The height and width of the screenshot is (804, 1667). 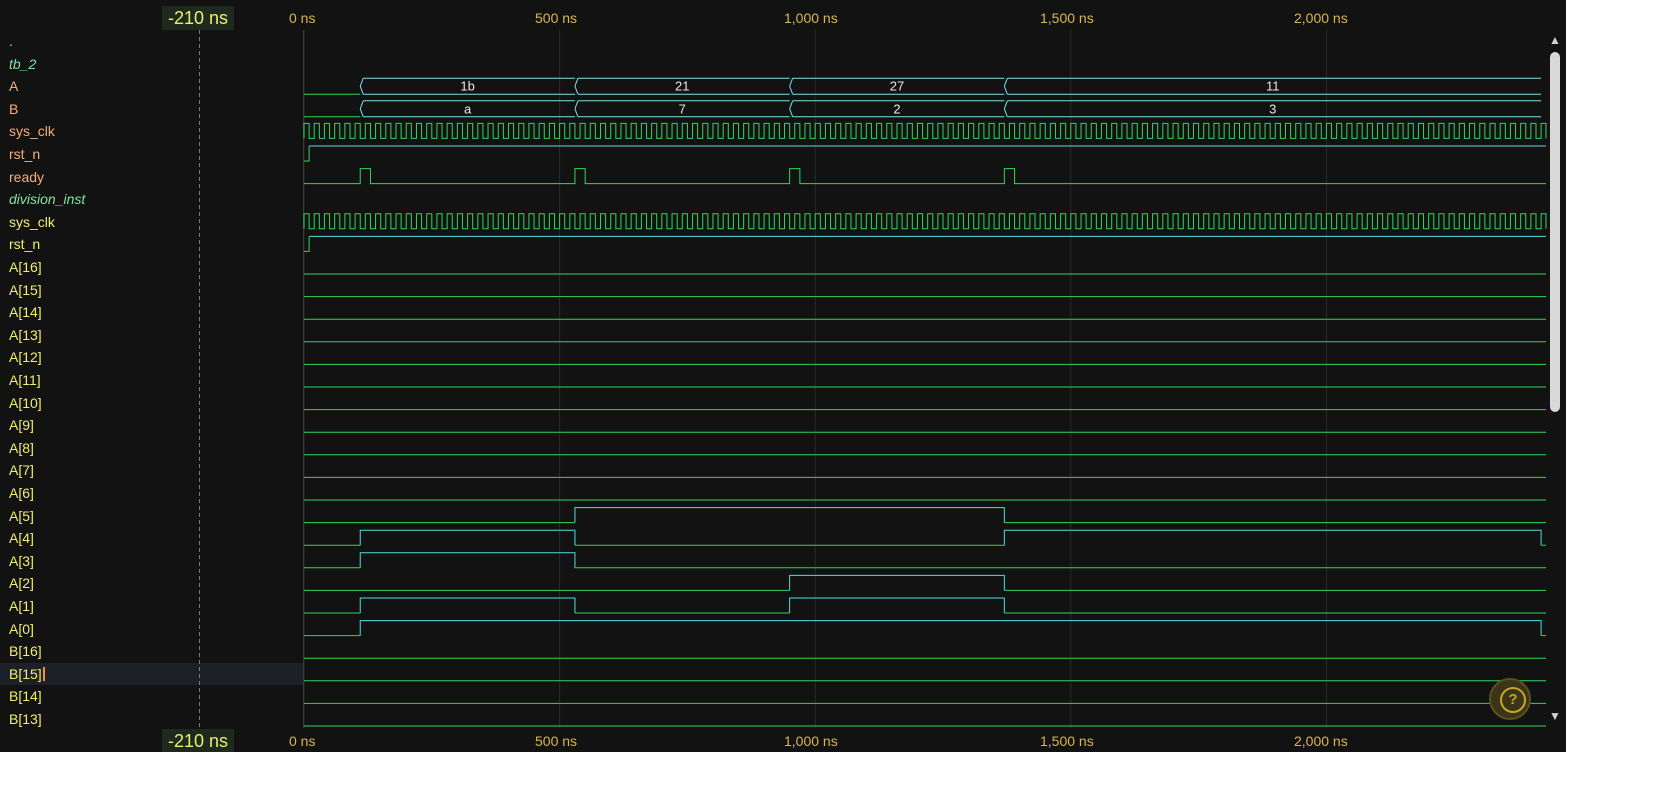 I want to click on help-button: ?, so click(x=1510, y=699).